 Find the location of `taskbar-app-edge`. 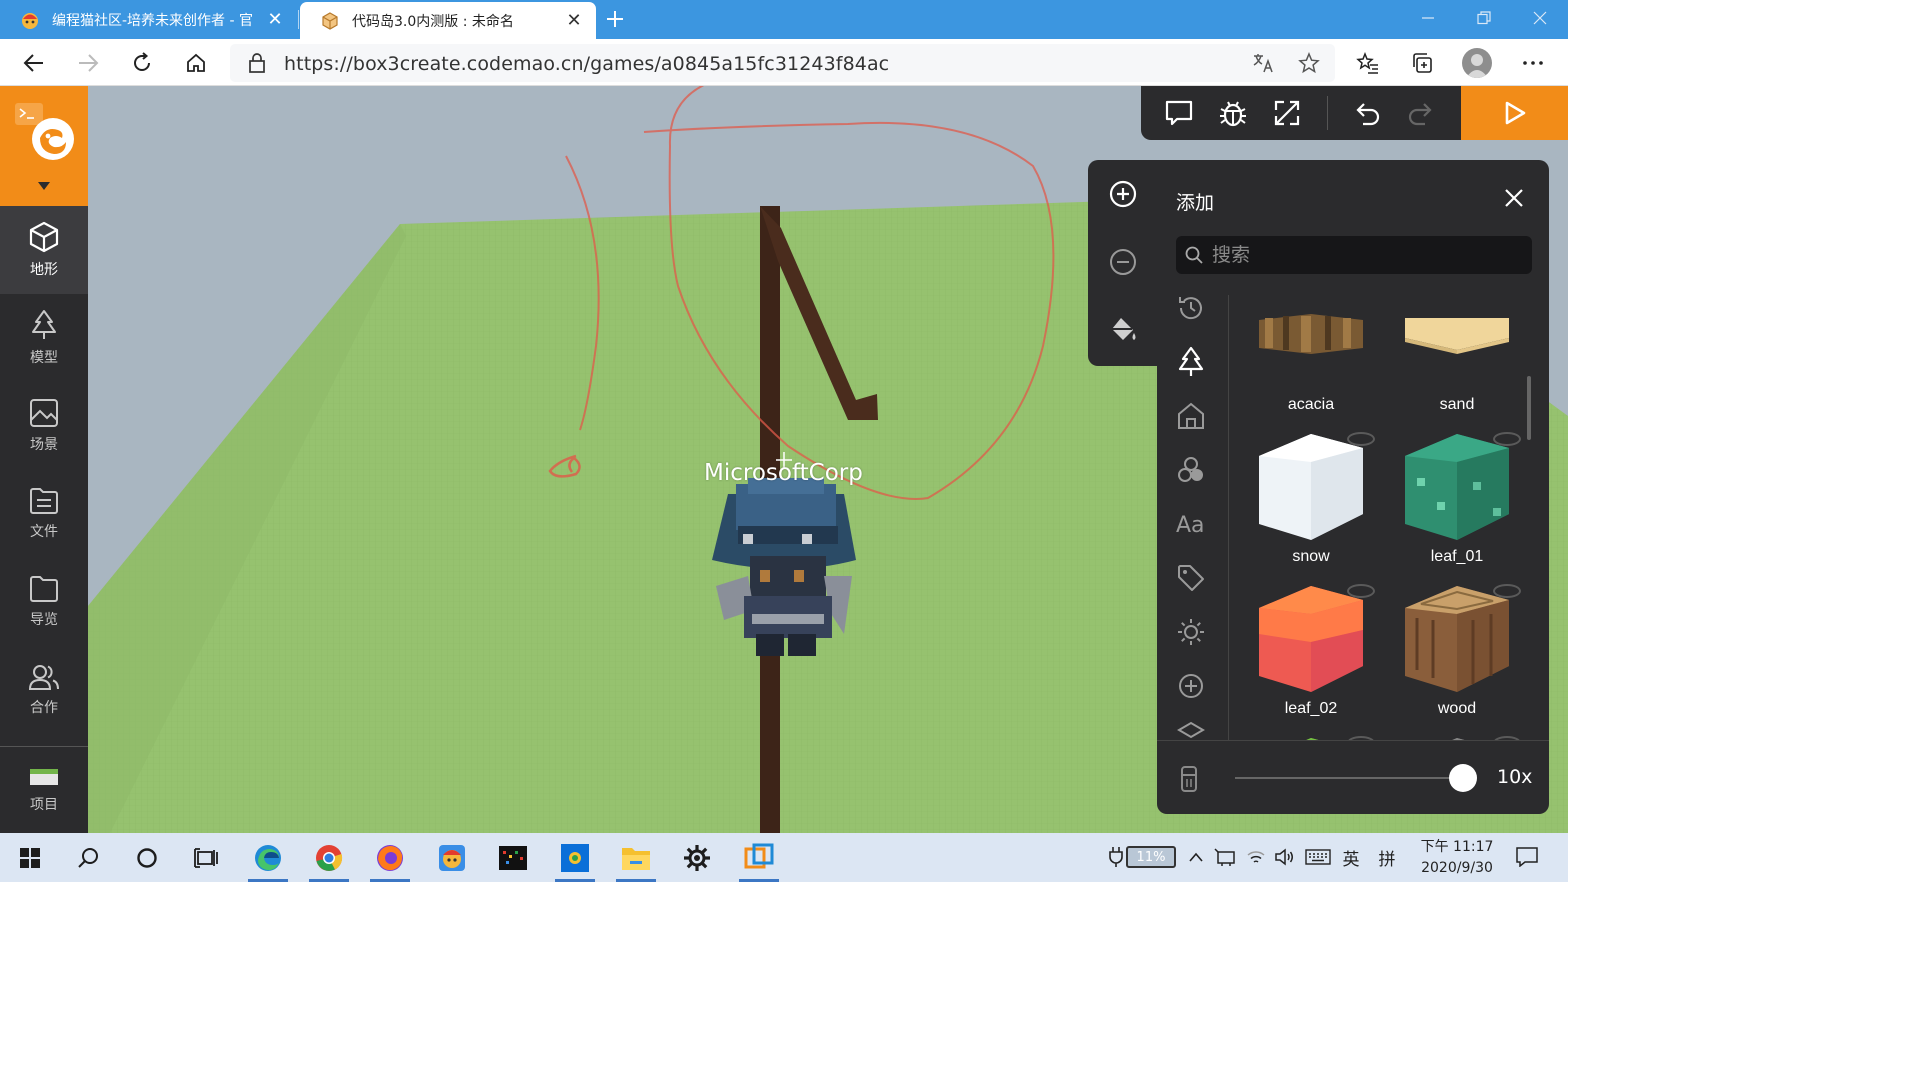

taskbar-app-edge is located at coordinates (268, 860).